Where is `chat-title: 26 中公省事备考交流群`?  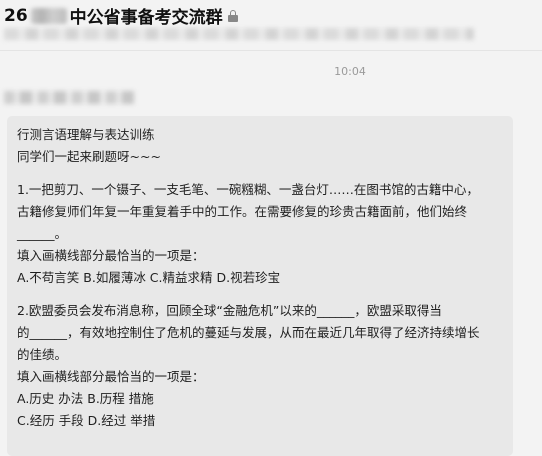
chat-title: 26 中公省事备考交流群 is located at coordinates (121, 15).